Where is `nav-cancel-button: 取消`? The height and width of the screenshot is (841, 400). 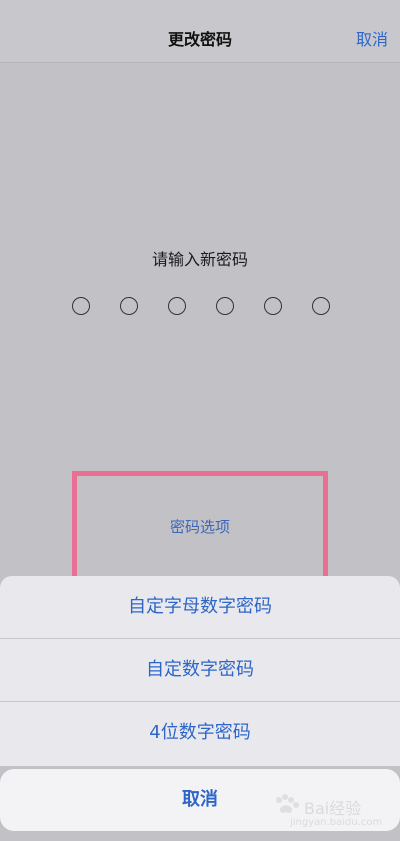 nav-cancel-button: 取消 is located at coordinates (372, 38).